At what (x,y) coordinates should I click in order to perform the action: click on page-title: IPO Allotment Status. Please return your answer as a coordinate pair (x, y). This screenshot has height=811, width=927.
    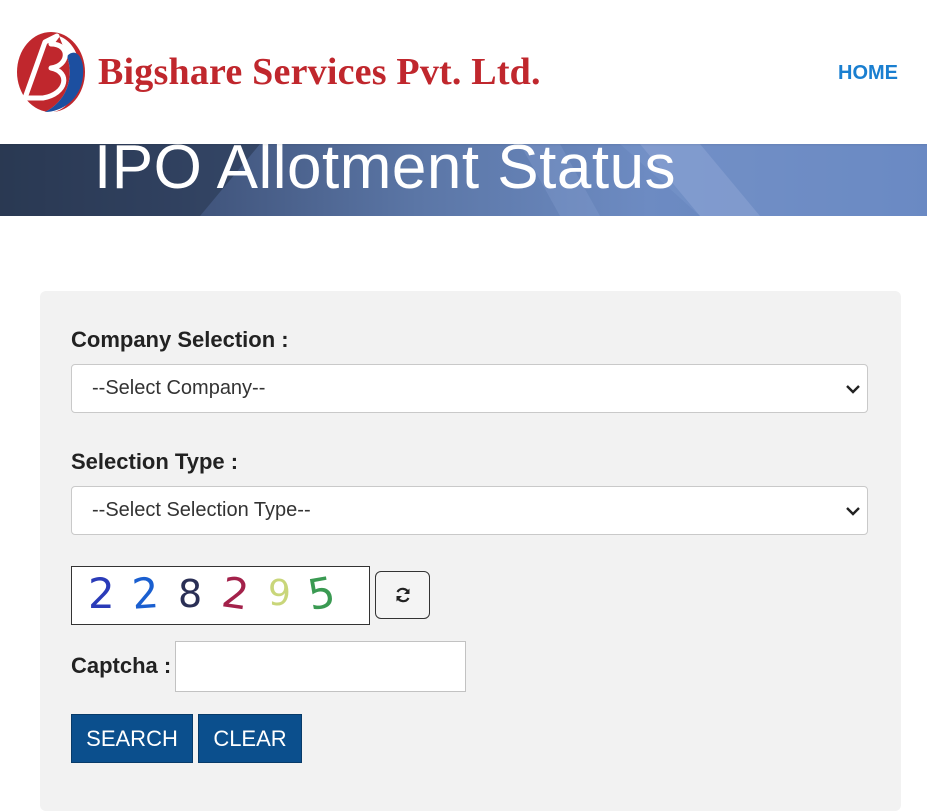
    Looking at the image, I should click on (385, 173).